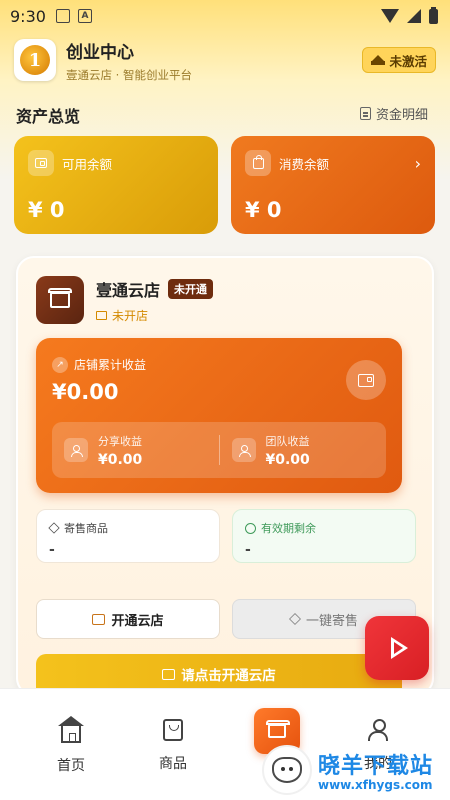  What do you see at coordinates (408, 61) in the screenshot?
I see `activation-status-label: 未激活` at bounding box center [408, 61].